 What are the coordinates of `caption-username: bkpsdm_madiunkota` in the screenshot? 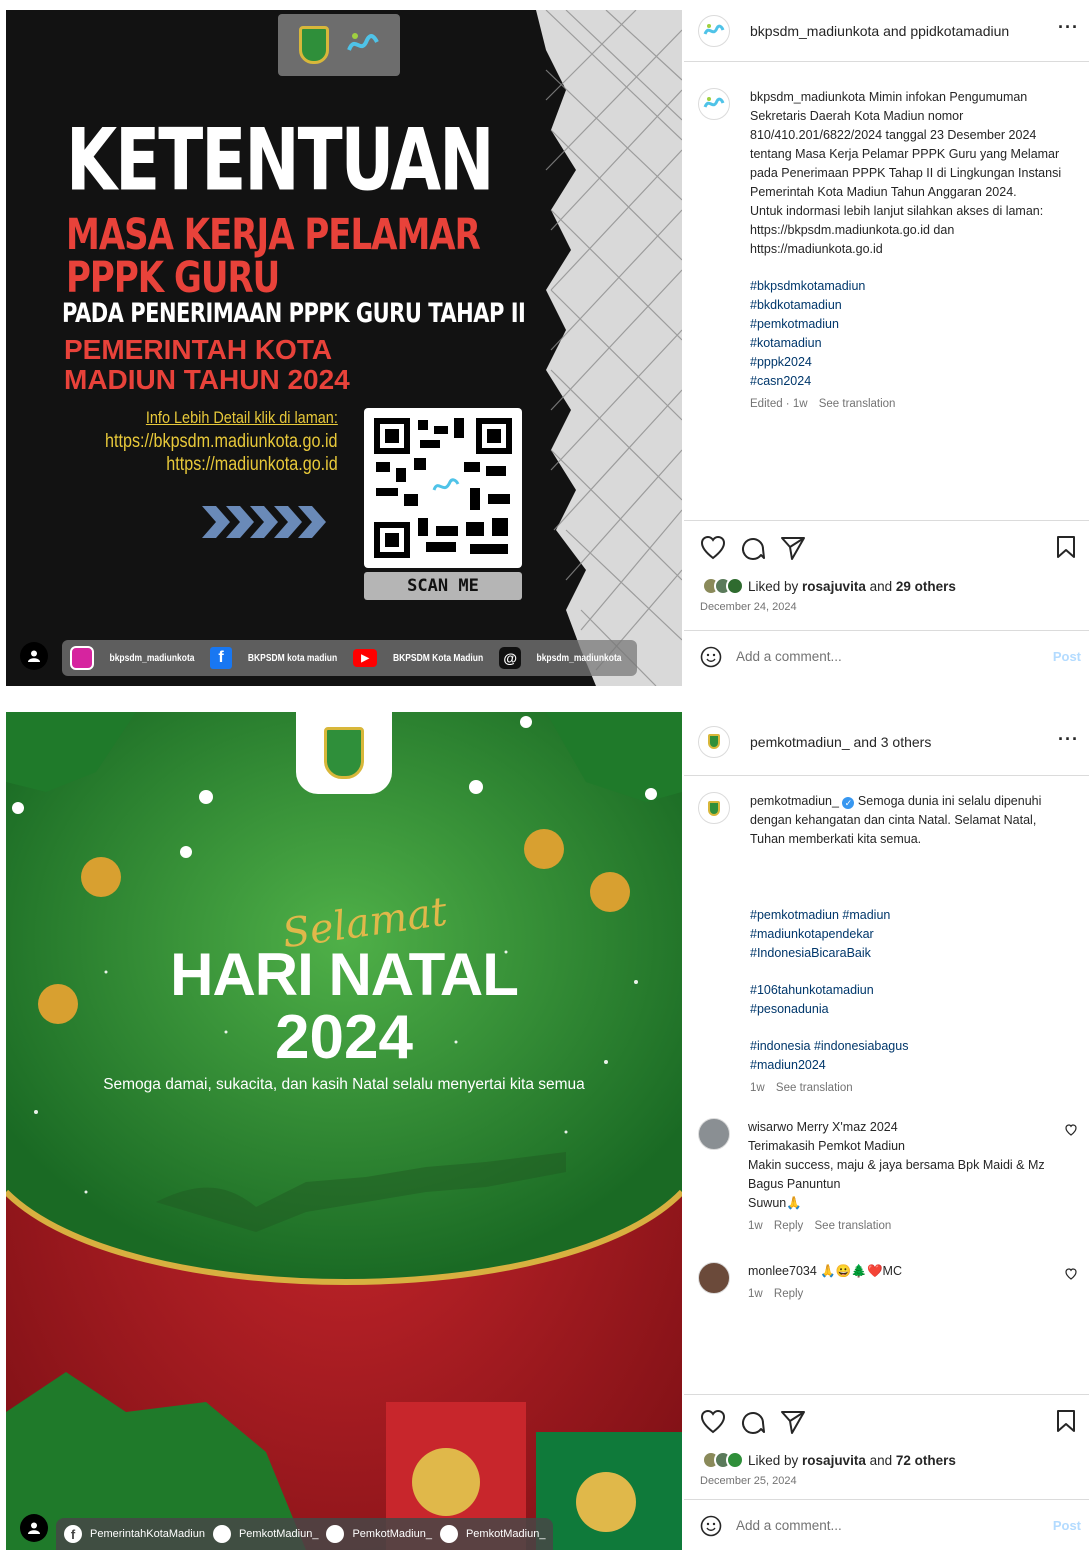 It's located at (807, 97).